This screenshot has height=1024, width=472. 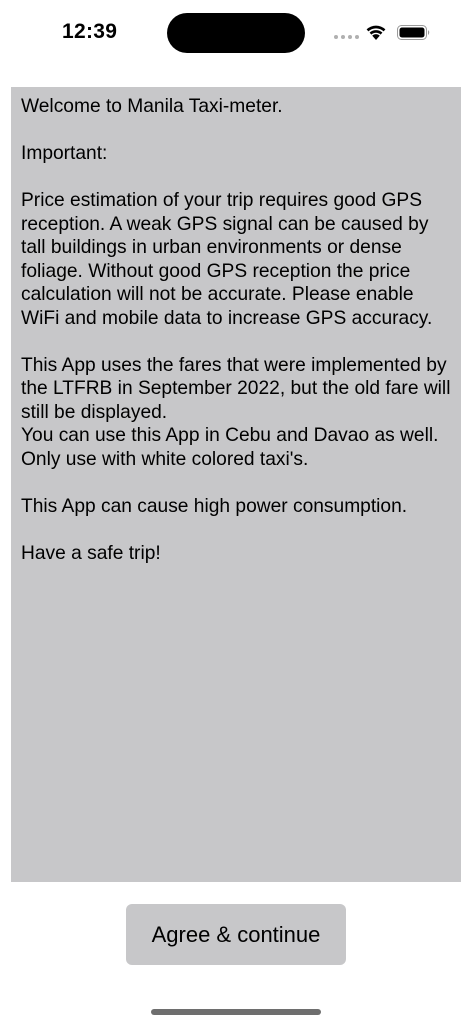 What do you see at coordinates (376, 32) in the screenshot?
I see `wifi-icon` at bounding box center [376, 32].